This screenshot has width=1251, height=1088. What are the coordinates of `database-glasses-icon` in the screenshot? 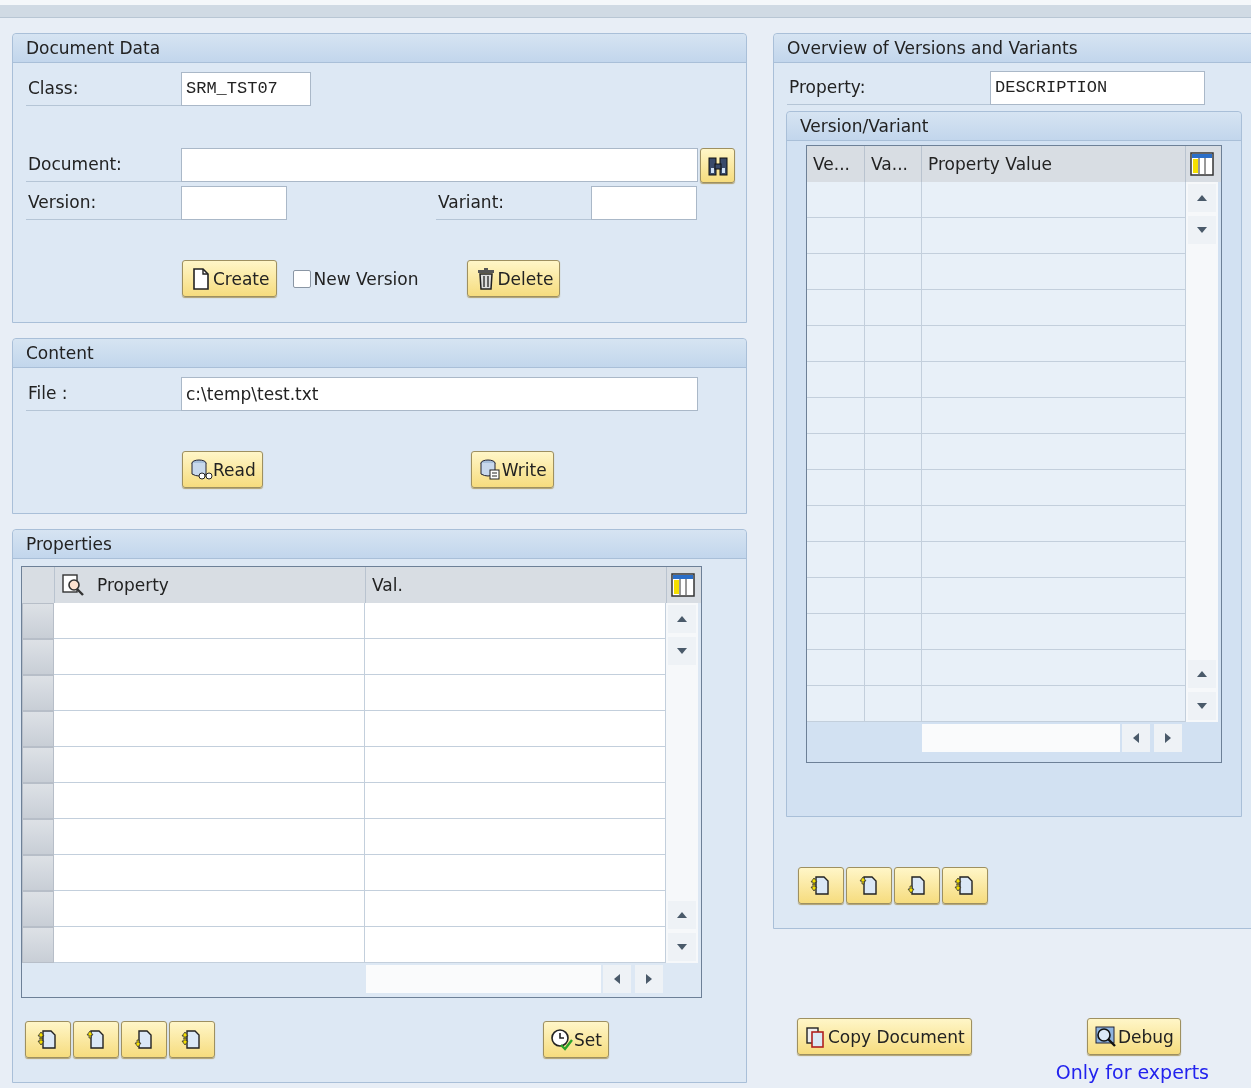 It's located at (201, 469).